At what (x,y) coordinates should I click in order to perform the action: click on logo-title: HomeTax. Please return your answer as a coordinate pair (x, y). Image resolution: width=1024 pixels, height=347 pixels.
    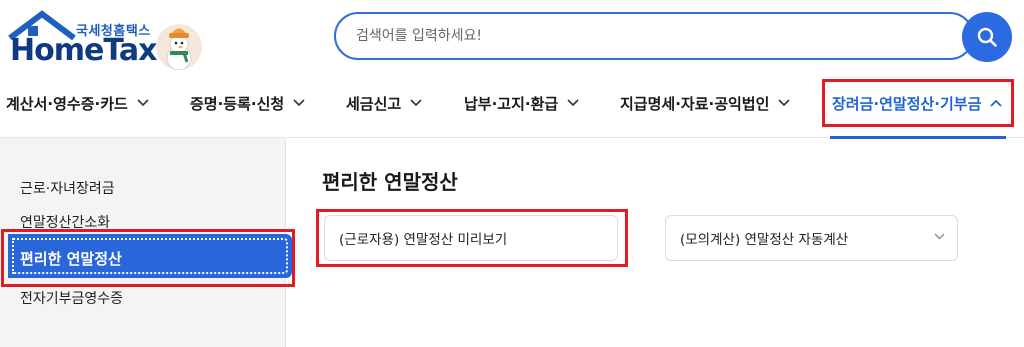
    Looking at the image, I should click on (84, 50).